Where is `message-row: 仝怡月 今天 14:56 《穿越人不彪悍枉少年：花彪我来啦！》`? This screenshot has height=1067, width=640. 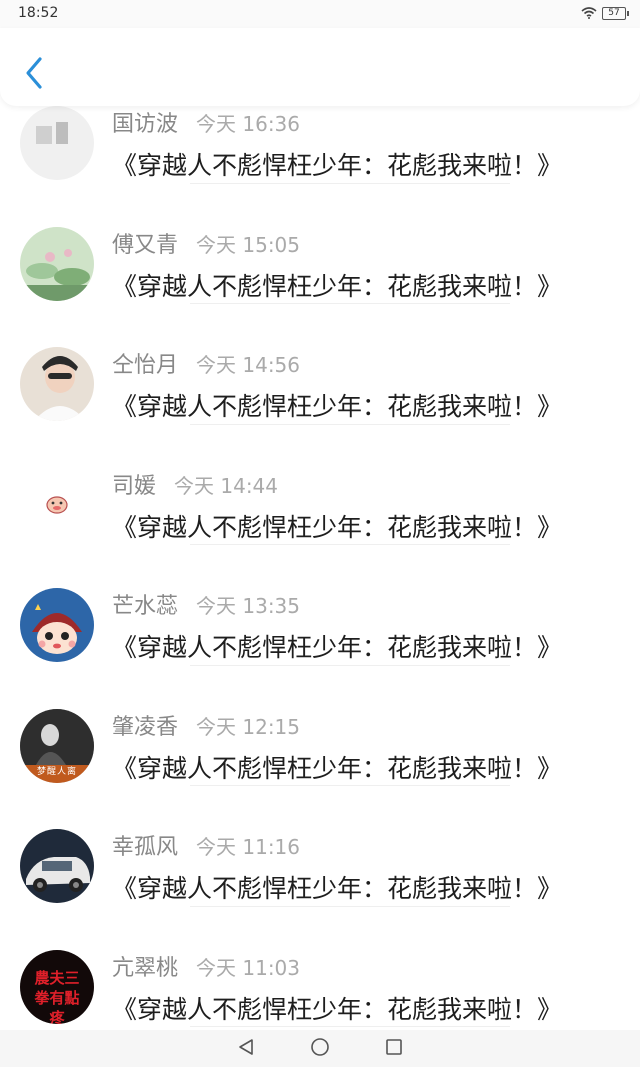
message-row: 仝怡月 今天 14:56 《穿越人不彪悍枉少年：花彪我来啦！》 is located at coordinates (320, 364).